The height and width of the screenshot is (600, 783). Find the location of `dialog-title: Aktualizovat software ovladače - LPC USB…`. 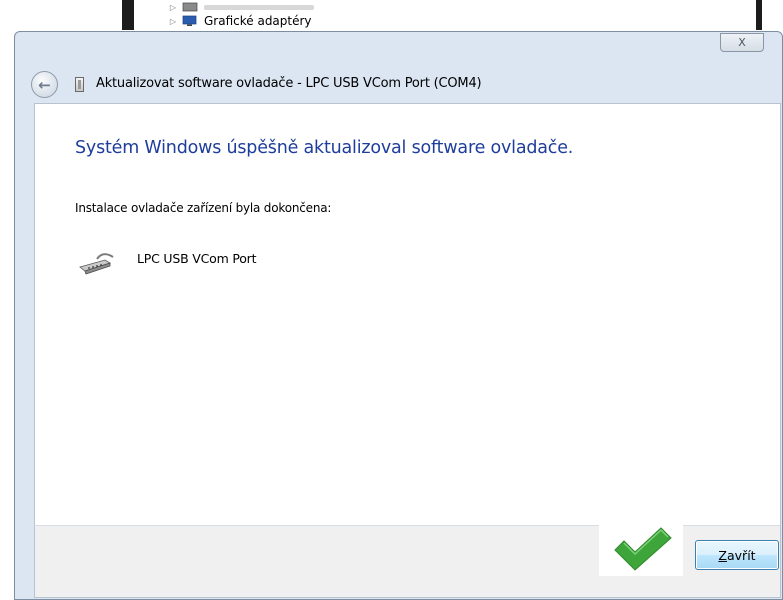

dialog-title: Aktualizovat software ovladače - LPC USB… is located at coordinates (289, 83).